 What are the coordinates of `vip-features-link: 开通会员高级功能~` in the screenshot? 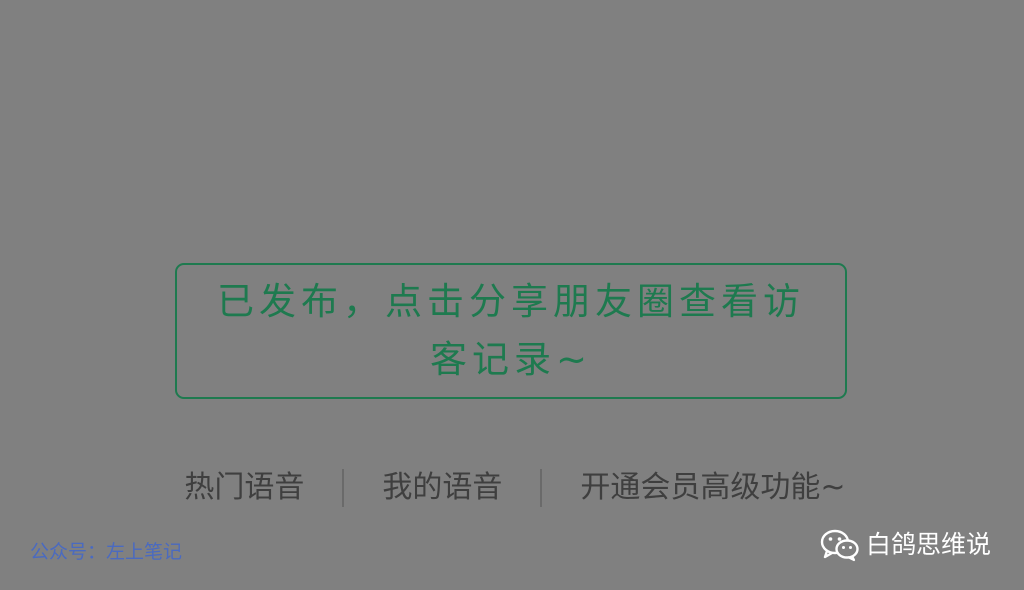 It's located at (712, 488).